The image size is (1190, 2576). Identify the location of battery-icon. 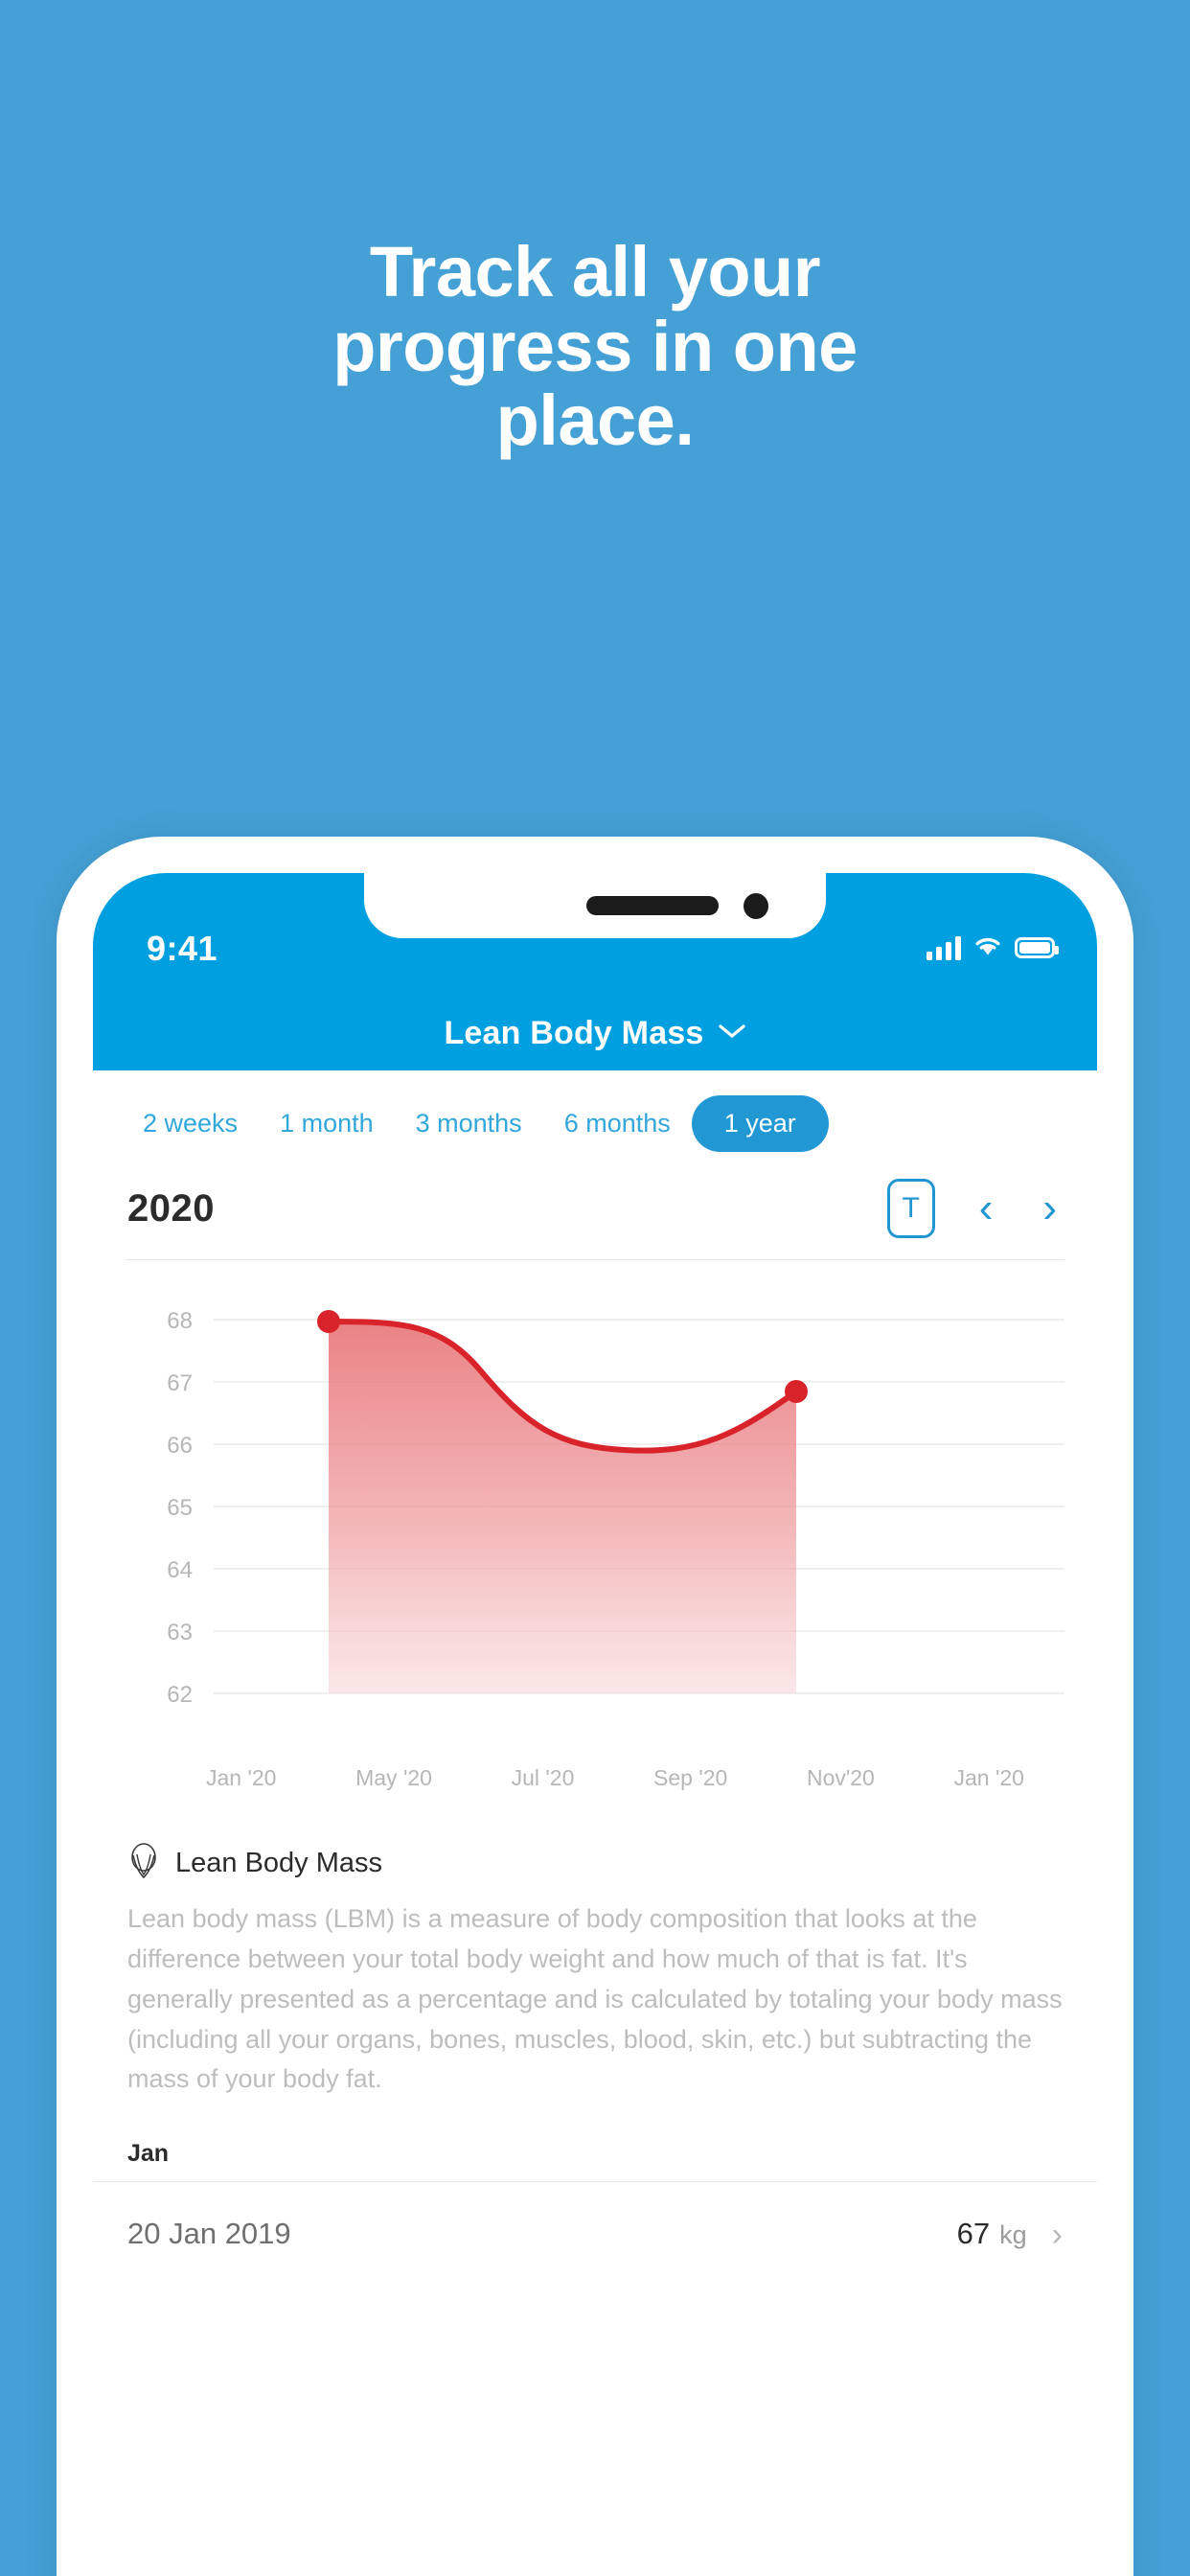
(1037, 947).